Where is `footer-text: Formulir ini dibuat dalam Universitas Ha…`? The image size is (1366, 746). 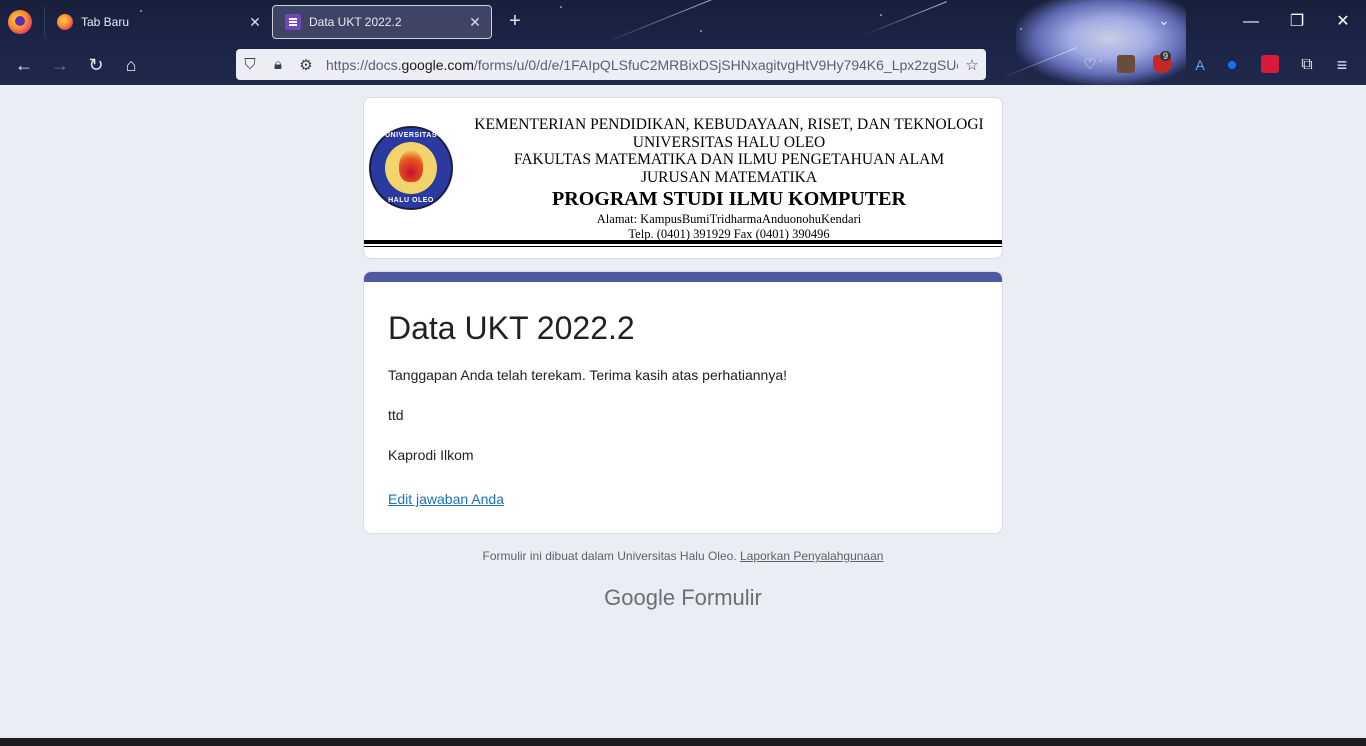 footer-text: Formulir ini dibuat dalam Universitas Ha… is located at coordinates (609, 556).